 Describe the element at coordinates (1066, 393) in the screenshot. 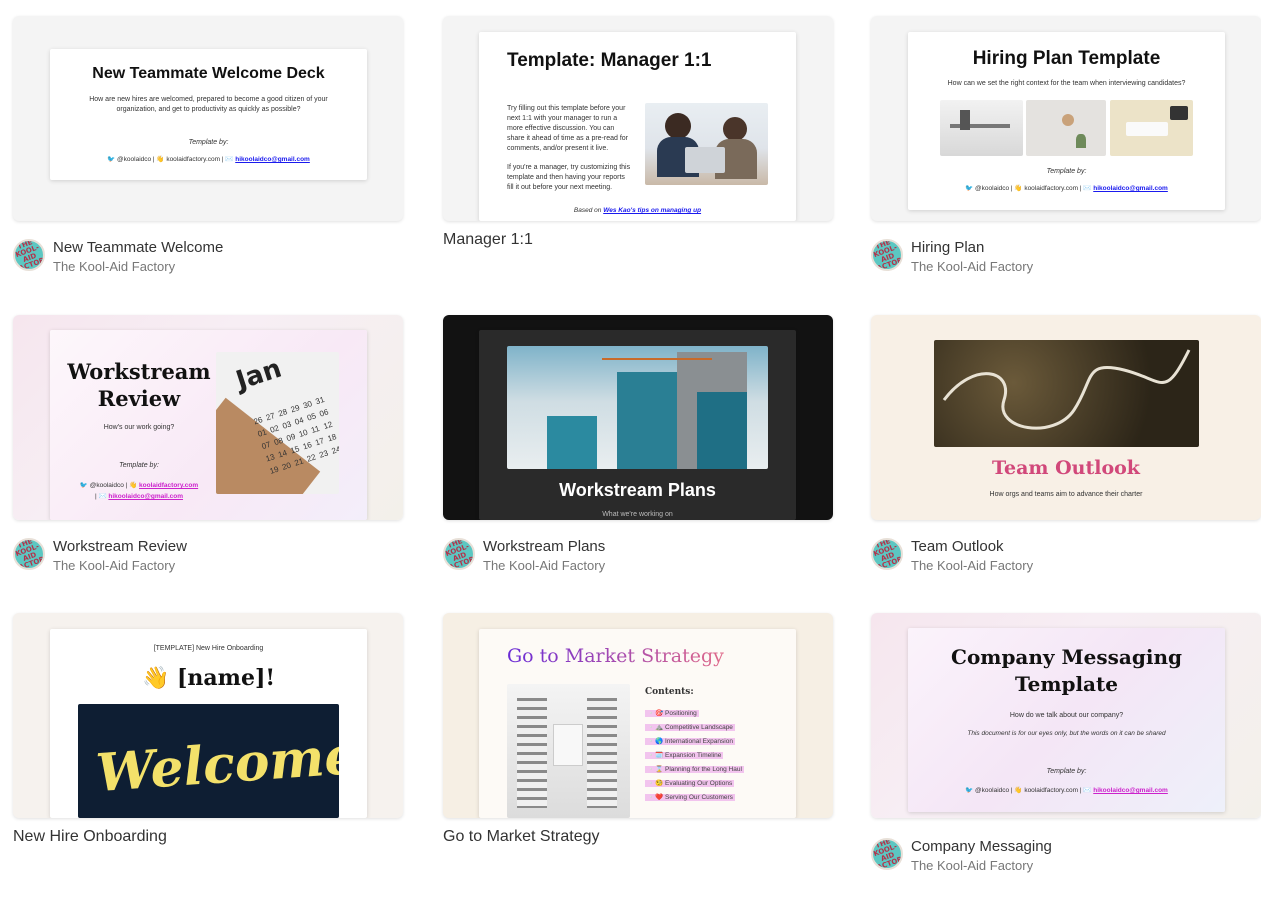

I see `winding-road-photo` at that location.